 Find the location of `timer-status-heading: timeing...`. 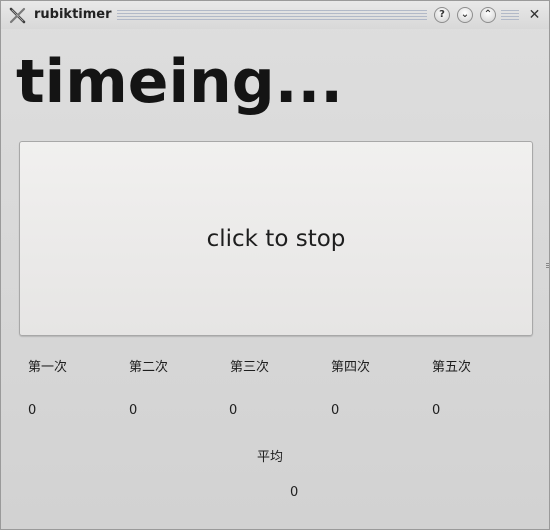

timer-status-heading: timeing... is located at coordinates (180, 82).